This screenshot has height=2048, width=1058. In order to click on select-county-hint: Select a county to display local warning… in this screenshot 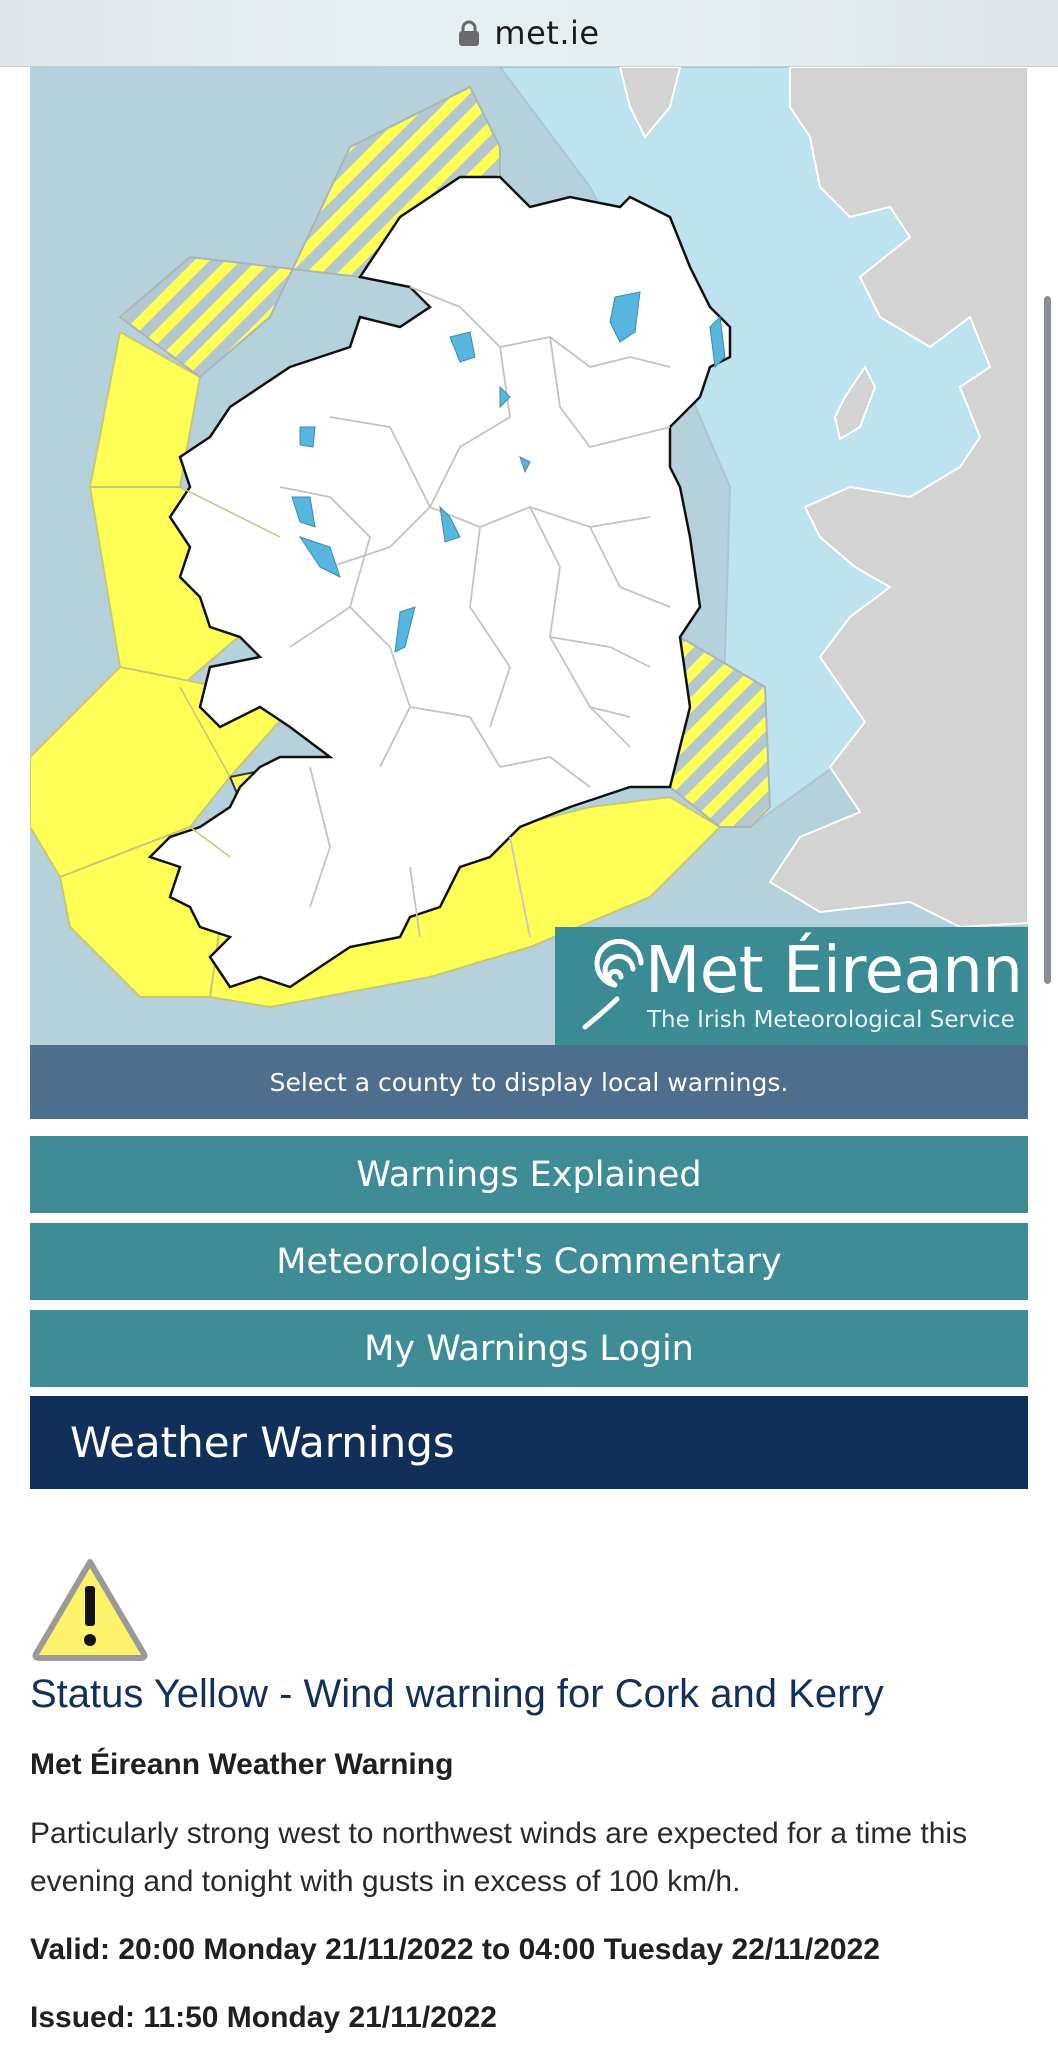, I will do `click(529, 1082)`.